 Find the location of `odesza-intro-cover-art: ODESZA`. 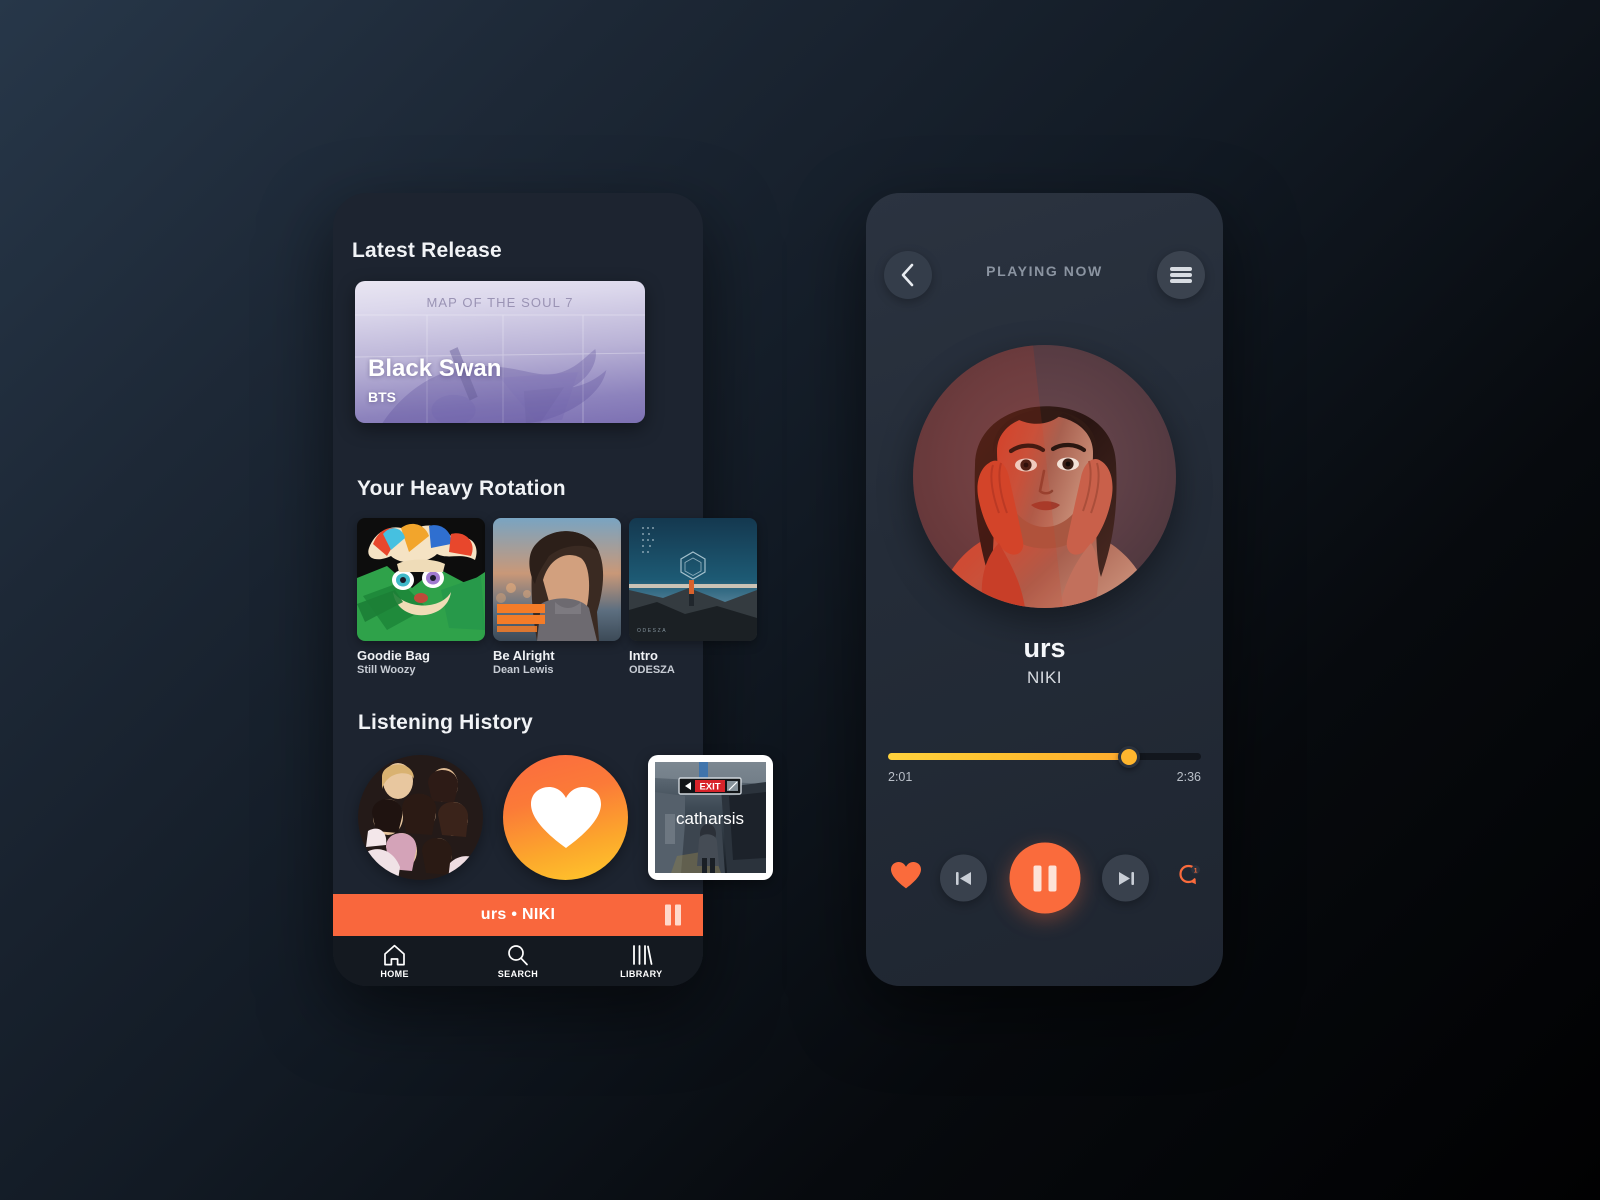

odesza-intro-cover-art: ODESZA is located at coordinates (693, 579).